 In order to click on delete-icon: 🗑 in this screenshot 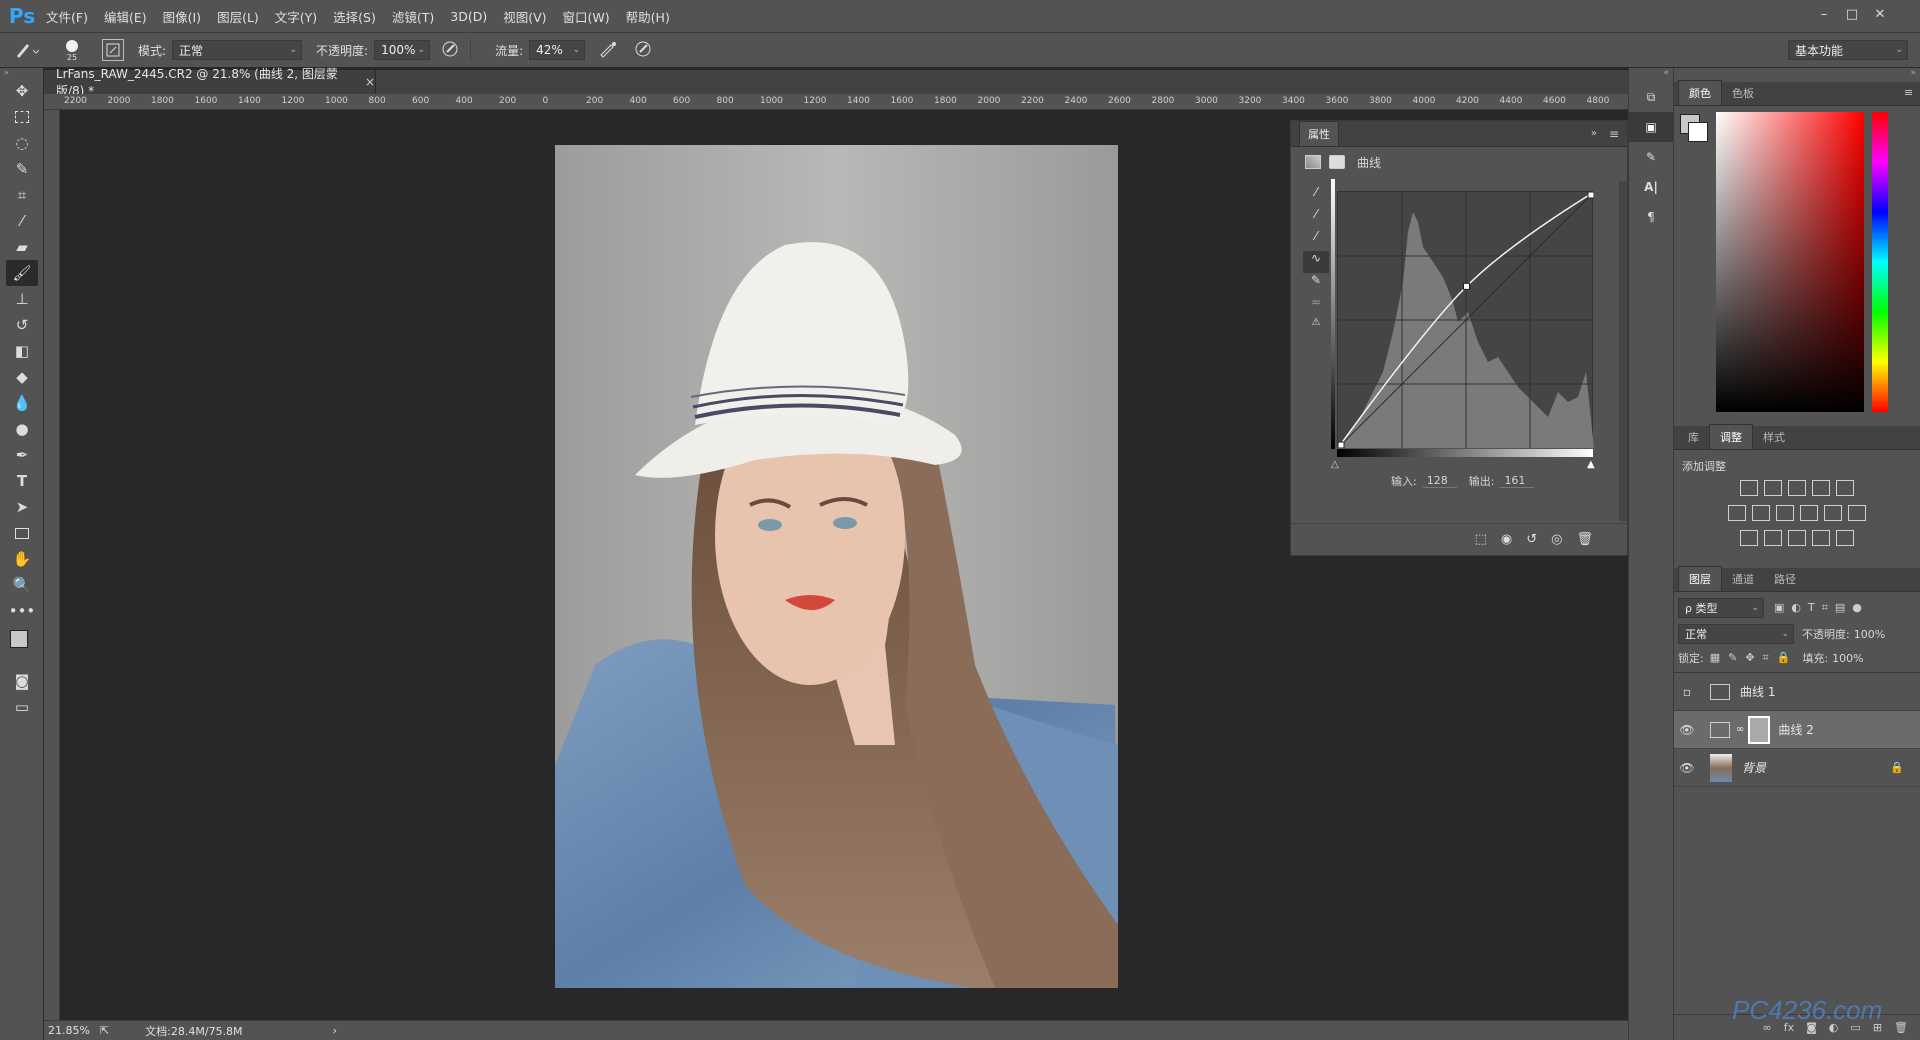, I will do `click(1584, 539)`.